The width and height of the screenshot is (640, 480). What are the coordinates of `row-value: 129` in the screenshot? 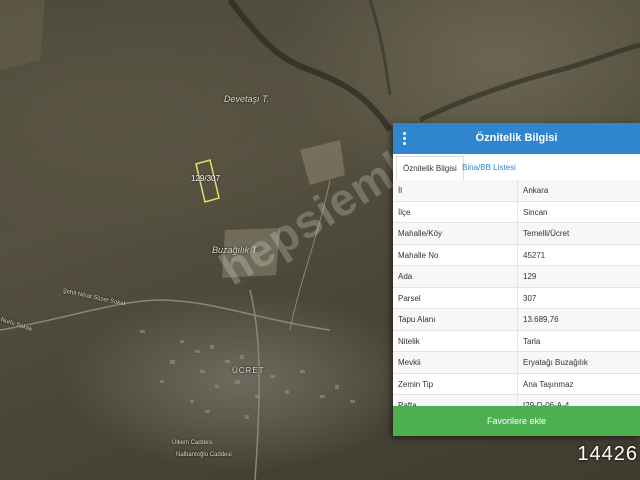 It's located at (530, 276).